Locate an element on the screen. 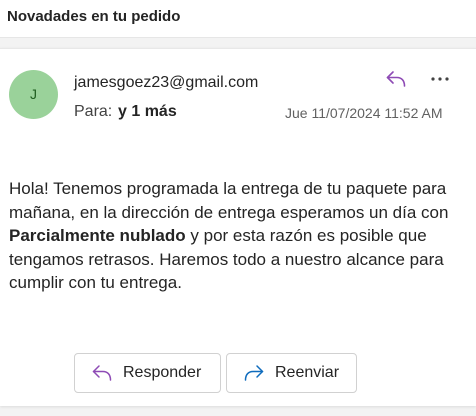 This screenshot has height=416, width=476. message-body-bold: Parcialmente nublado is located at coordinates (97, 235).